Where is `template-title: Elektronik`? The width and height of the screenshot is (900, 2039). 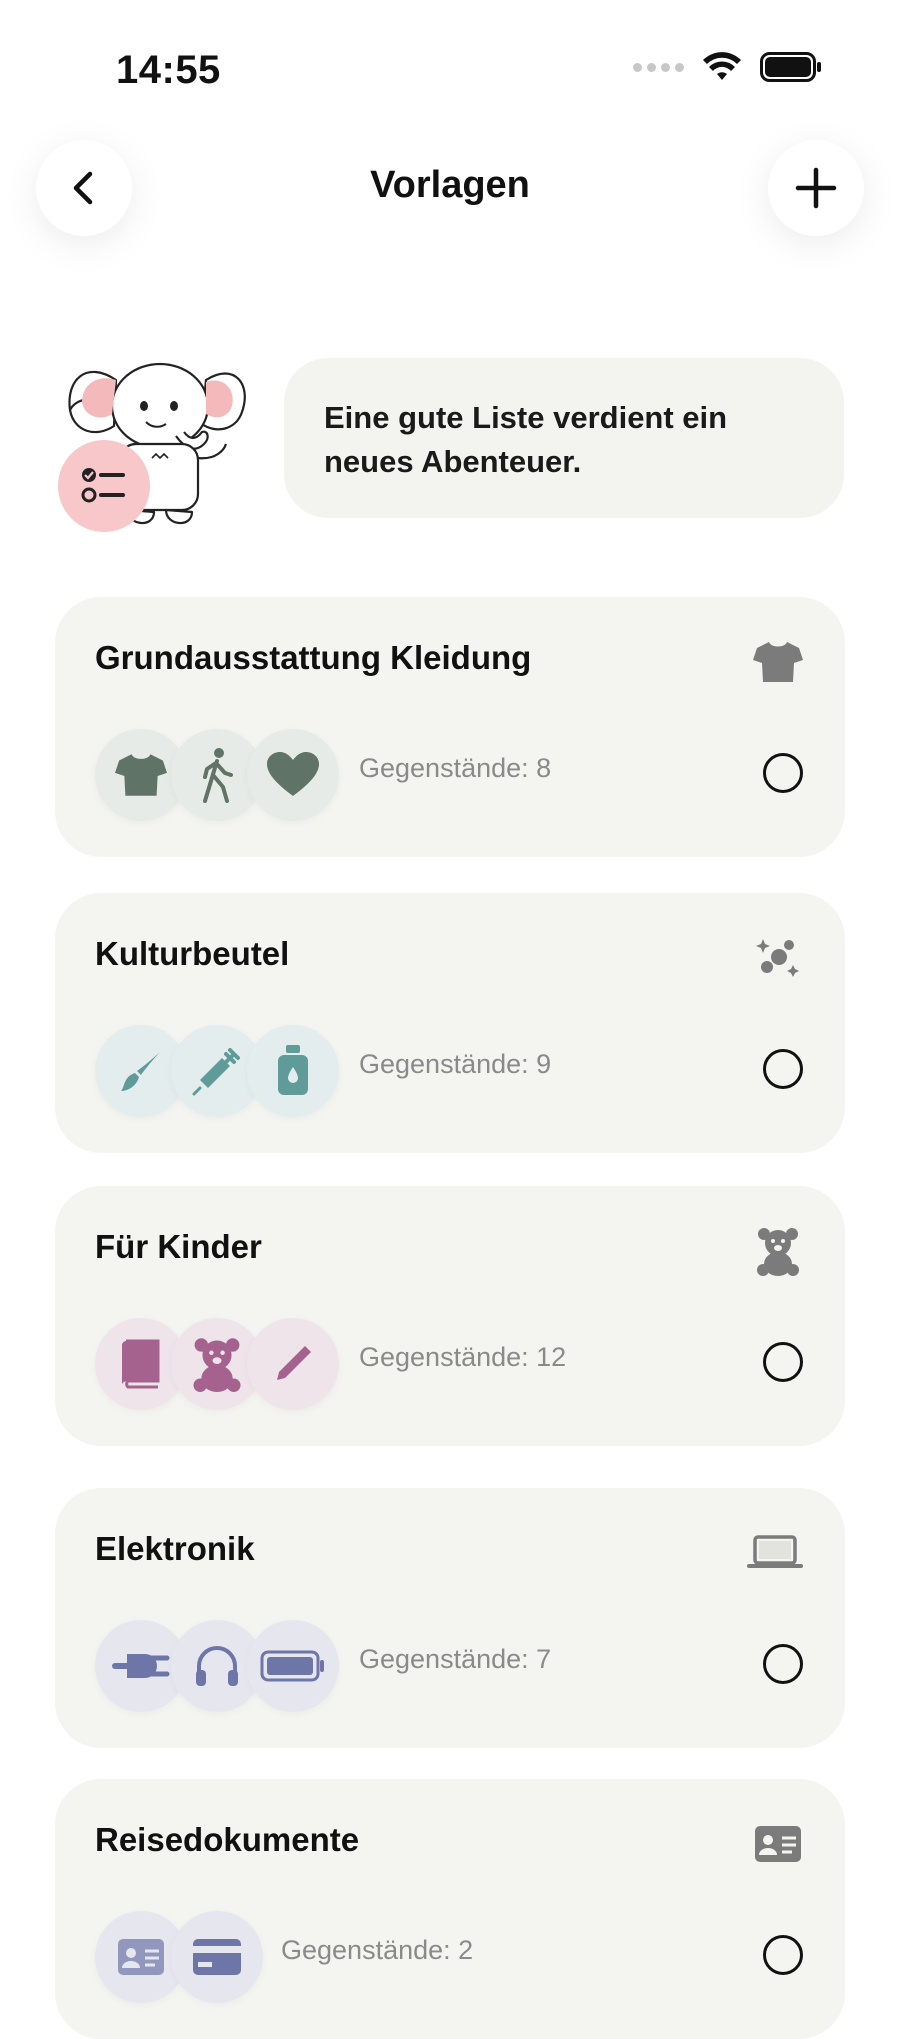
template-title: Elektronik is located at coordinates (175, 1548).